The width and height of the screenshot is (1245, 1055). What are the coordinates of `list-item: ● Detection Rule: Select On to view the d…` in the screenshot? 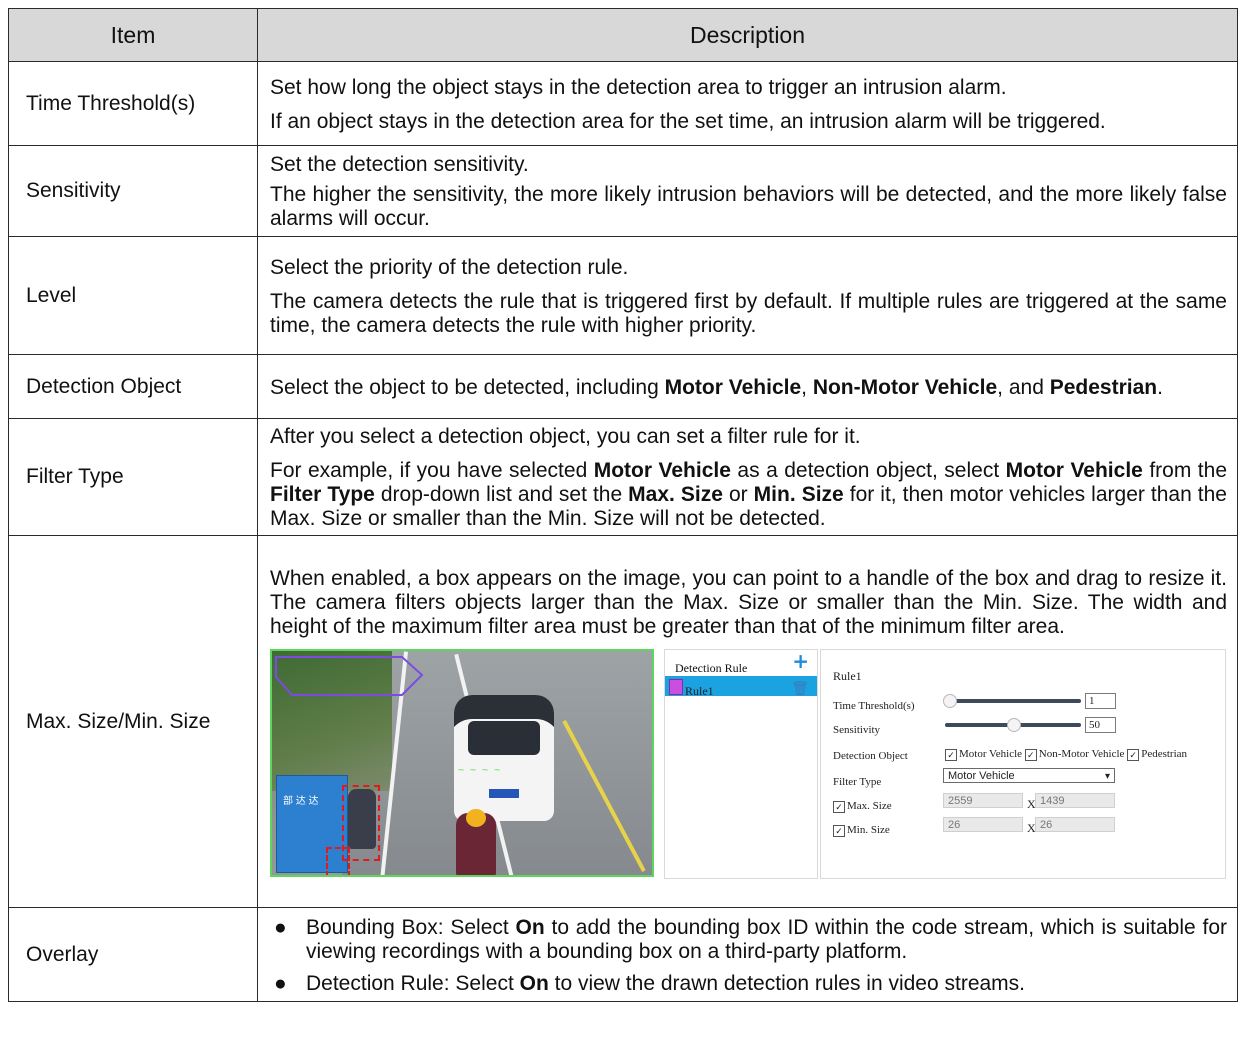 It's located at (650, 983).